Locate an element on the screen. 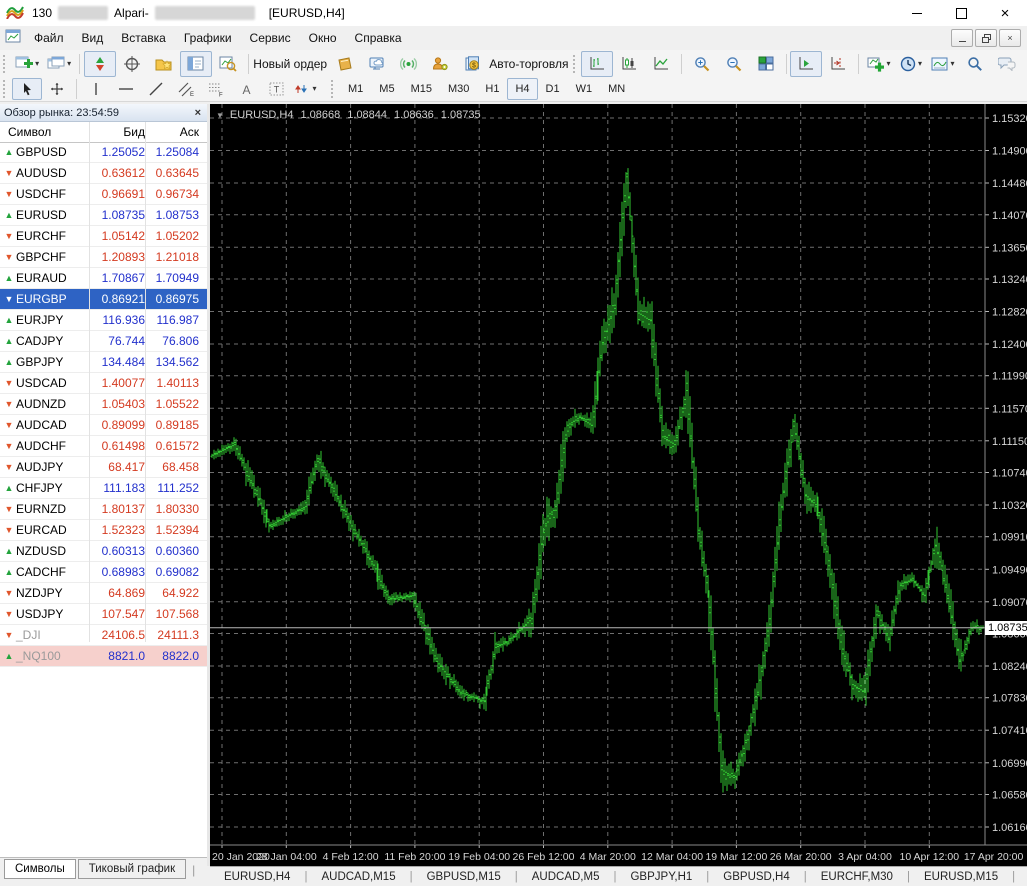  terminal-button is located at coordinates (195, 63).